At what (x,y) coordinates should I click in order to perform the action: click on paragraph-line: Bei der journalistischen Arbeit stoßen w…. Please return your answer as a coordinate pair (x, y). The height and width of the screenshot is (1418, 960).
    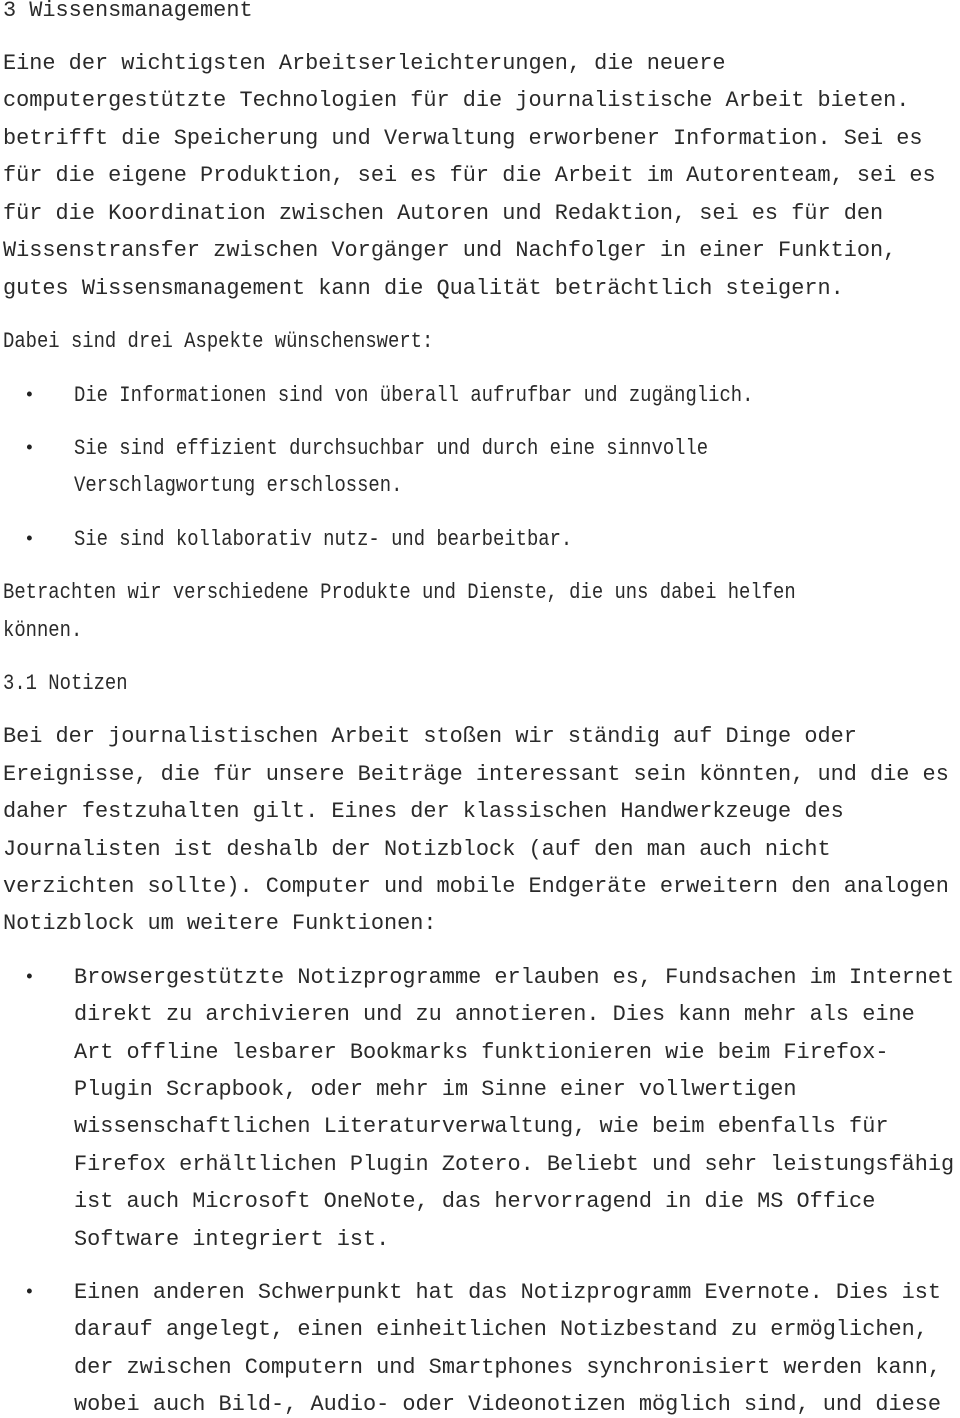
    Looking at the image, I should click on (430, 736).